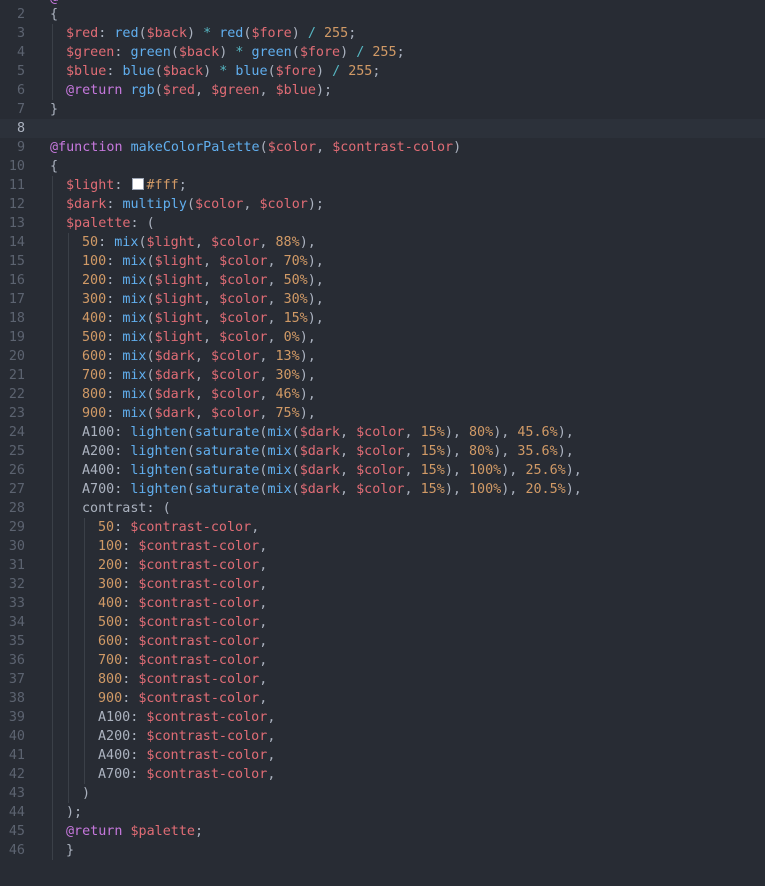 This screenshot has width=765, height=886. I want to click on code-text: A400: $contrast-color,, so click(186, 755).